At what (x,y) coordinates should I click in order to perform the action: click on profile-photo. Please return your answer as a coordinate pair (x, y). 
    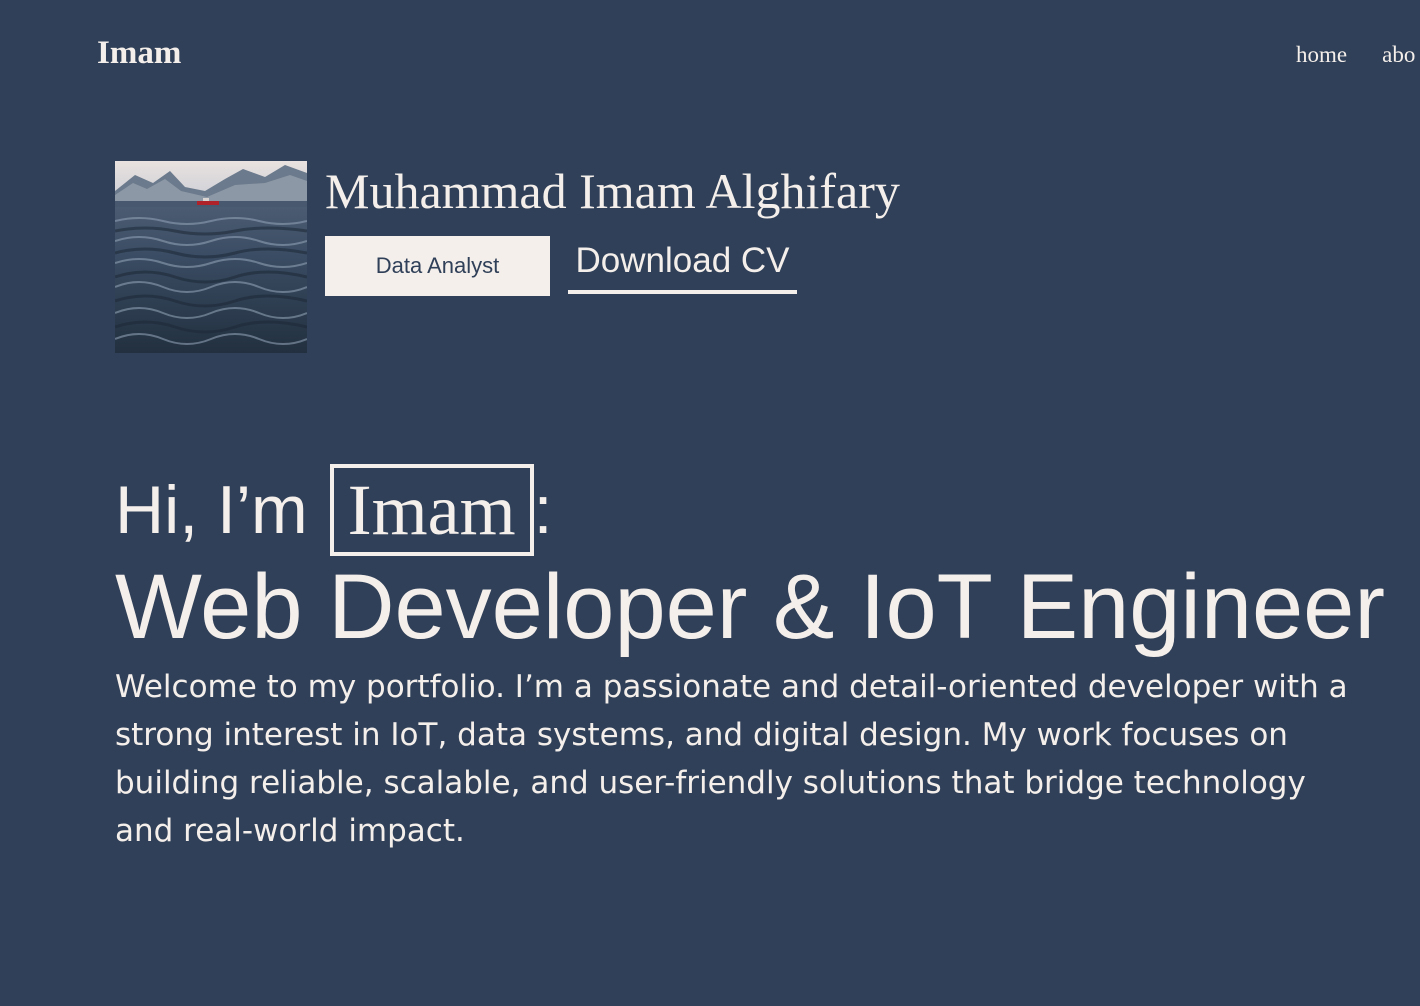
    Looking at the image, I should click on (211, 257).